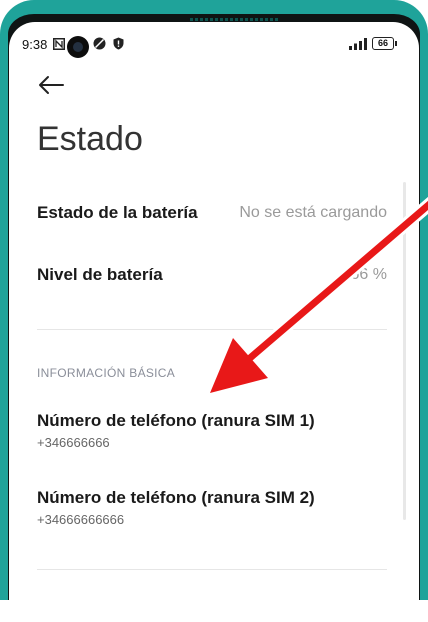 The width and height of the screenshot is (428, 622). Describe the element at coordinates (358, 46) in the screenshot. I see `signal-icon` at that location.